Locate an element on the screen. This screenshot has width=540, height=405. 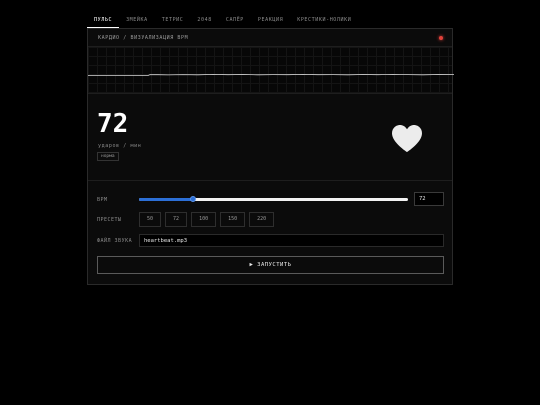
bpm-row: bpm is located at coordinates (270, 199).